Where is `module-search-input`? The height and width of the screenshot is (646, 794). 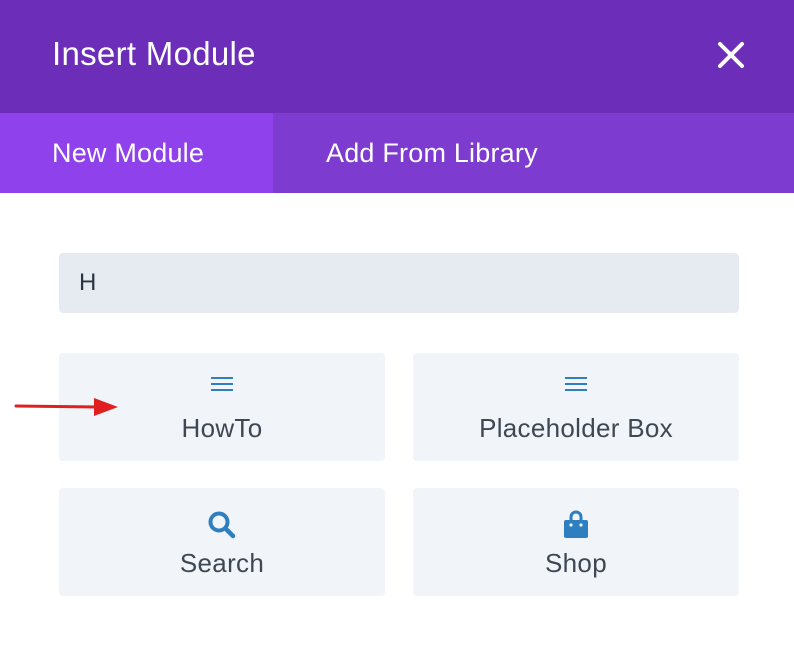
module-search-input is located at coordinates (399, 283).